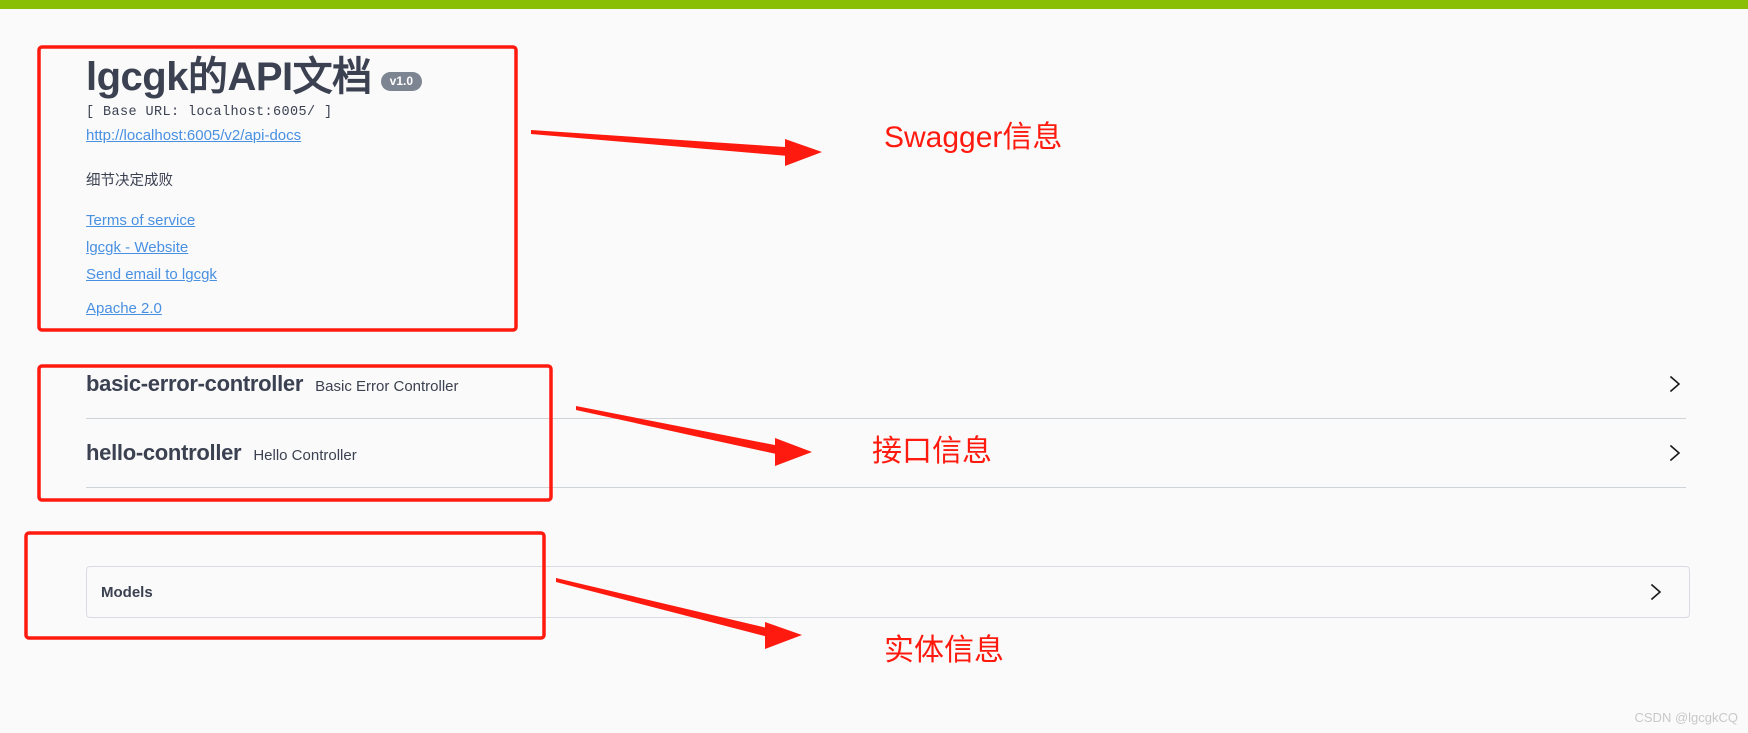 The width and height of the screenshot is (1748, 733). Describe the element at coordinates (346, 220) in the screenshot. I see `terms-of-service-link: Terms of service` at that location.